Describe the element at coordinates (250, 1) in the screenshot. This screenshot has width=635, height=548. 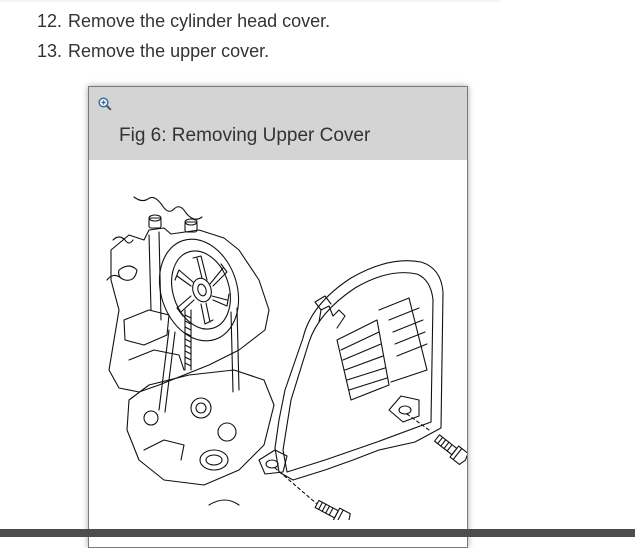
I see `top-divider` at that location.